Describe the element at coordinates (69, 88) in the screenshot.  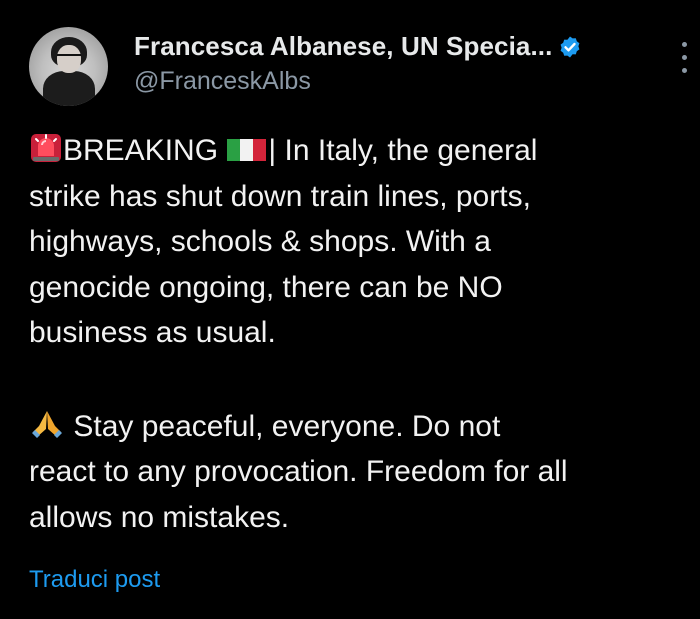
I see `avatar-body-shape` at that location.